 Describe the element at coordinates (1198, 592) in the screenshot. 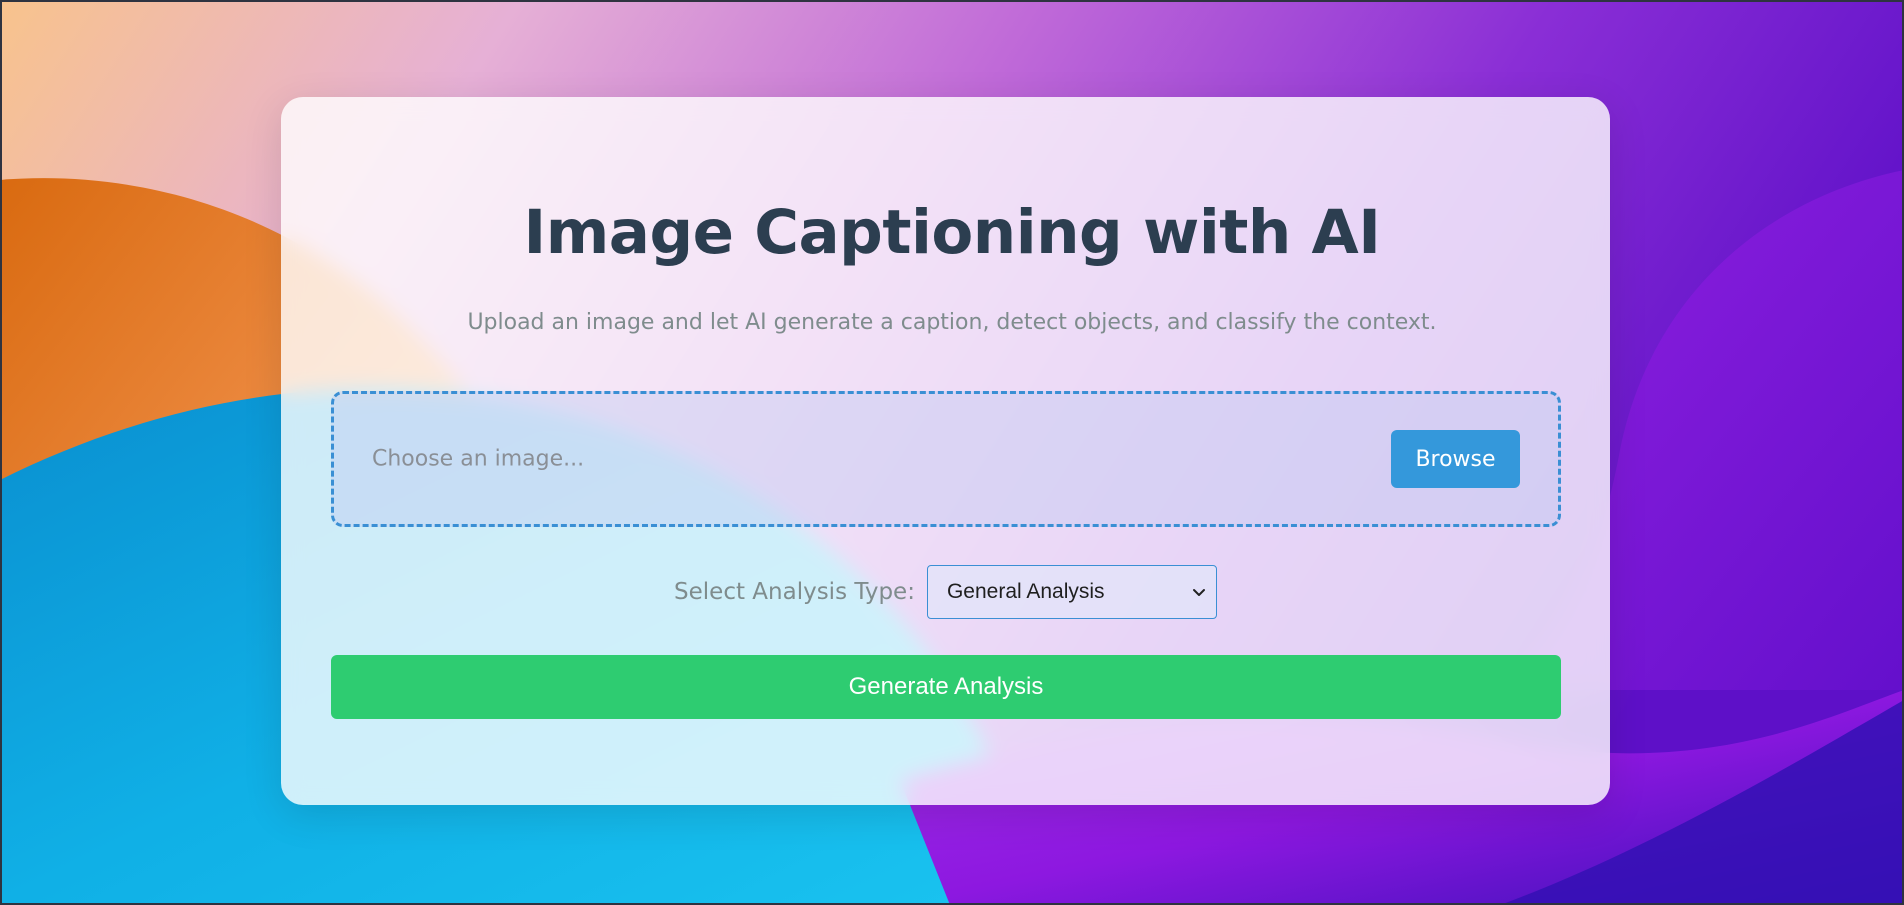

I see `chevron-down-icon` at that location.